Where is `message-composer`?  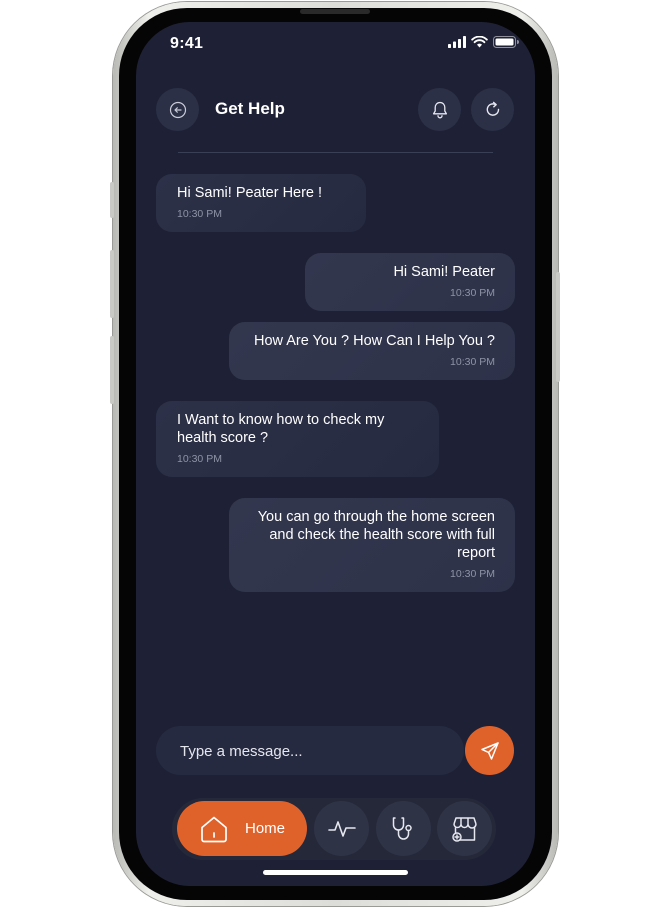 message-composer is located at coordinates (310, 751).